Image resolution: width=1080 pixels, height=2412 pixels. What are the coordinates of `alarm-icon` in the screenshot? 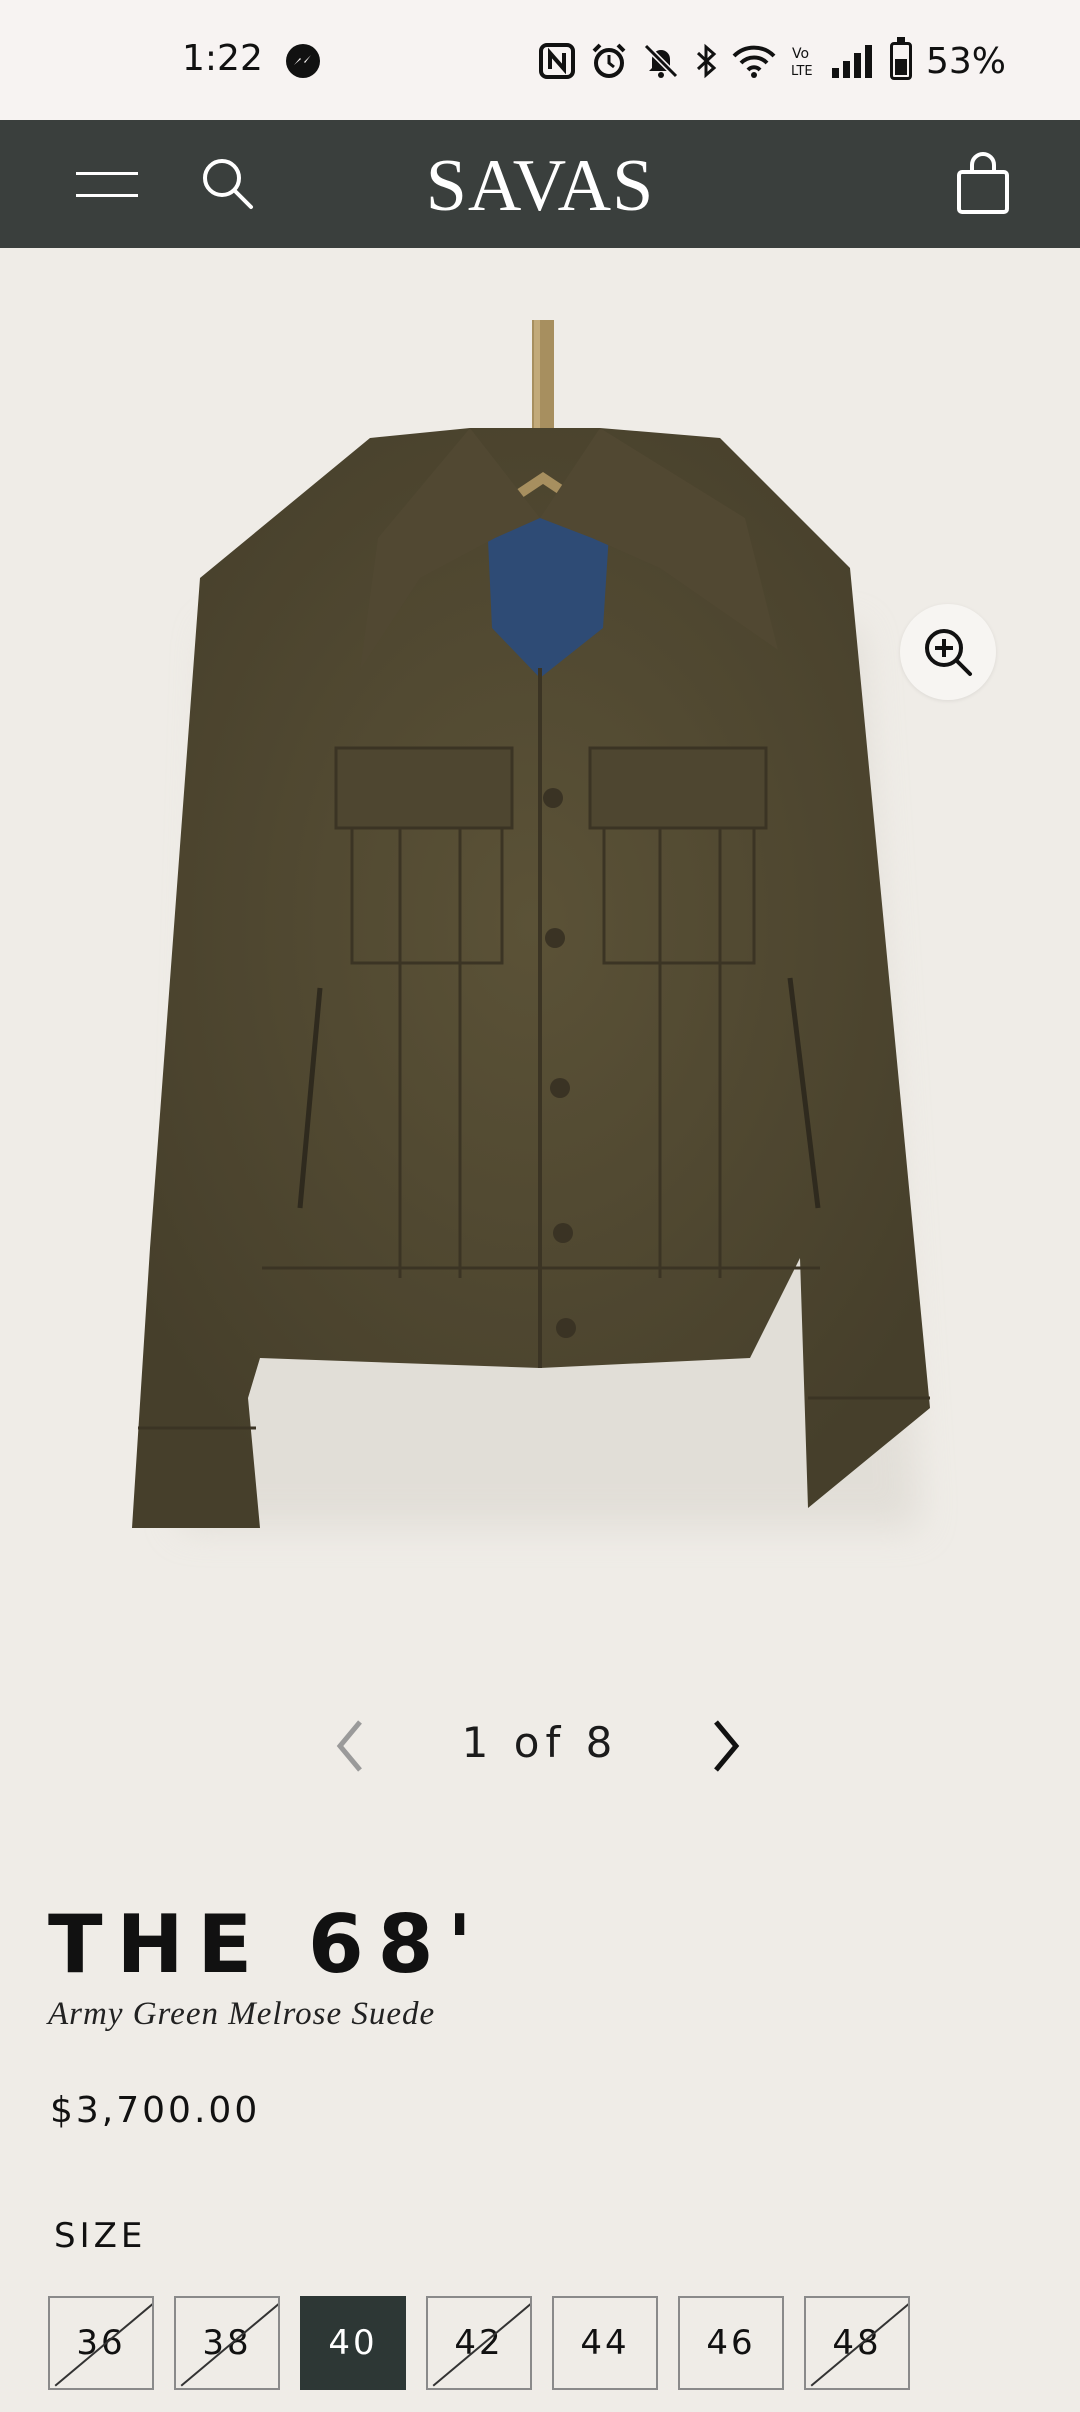 It's located at (609, 61).